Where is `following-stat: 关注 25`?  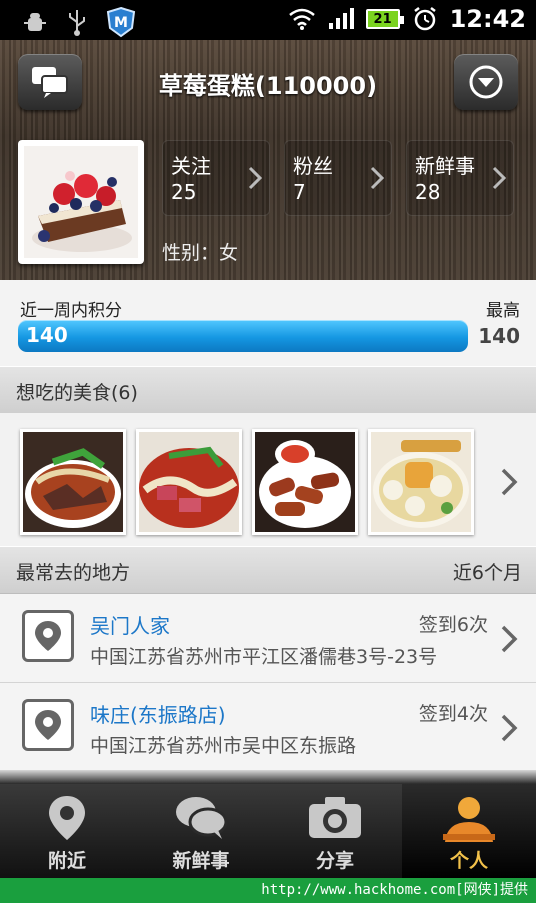
following-stat: 关注 25 is located at coordinates (216, 178).